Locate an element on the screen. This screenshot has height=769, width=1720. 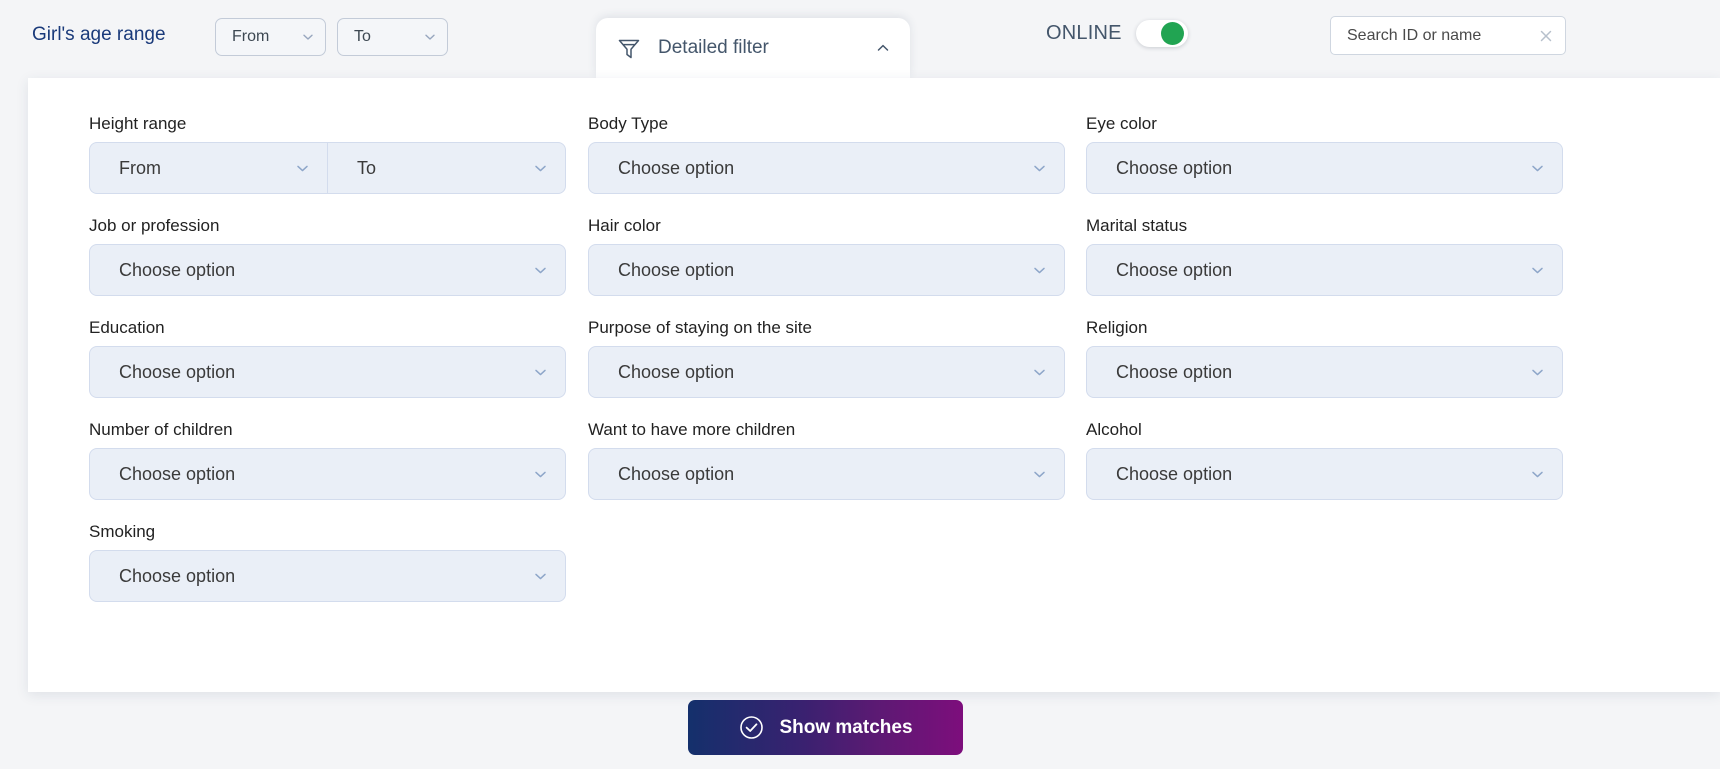
field-religion: Religion Choose option is located at coordinates (1324, 358).